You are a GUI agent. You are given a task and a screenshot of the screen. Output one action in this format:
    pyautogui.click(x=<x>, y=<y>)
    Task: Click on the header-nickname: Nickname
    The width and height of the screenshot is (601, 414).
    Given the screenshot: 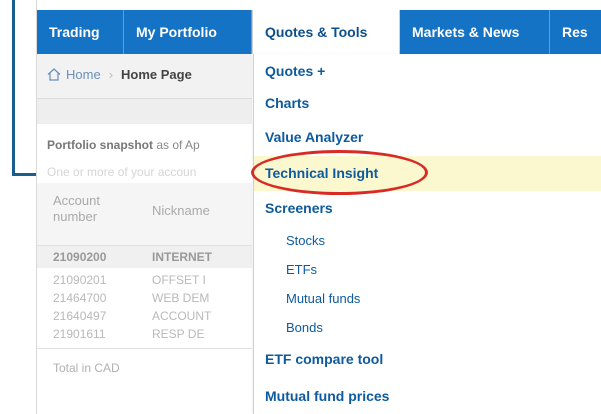 What is the action you would take?
    pyautogui.click(x=181, y=210)
    